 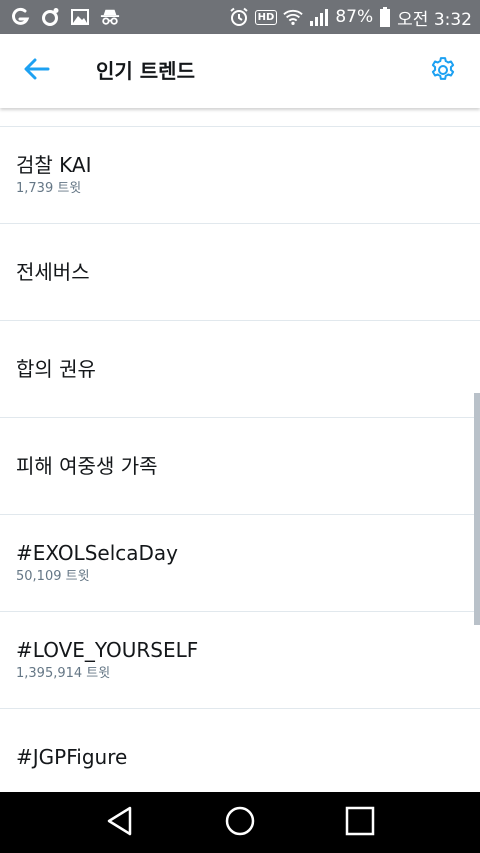 What do you see at coordinates (20, 17) in the screenshot?
I see `g-app-icon` at bounding box center [20, 17].